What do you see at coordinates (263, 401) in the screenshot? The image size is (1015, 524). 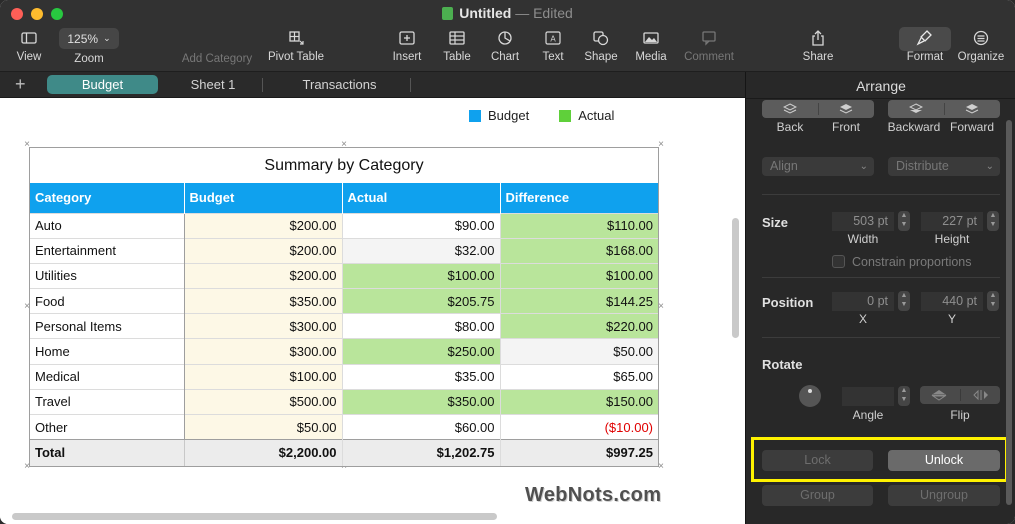 I see `table-cell: $500.00` at bounding box center [263, 401].